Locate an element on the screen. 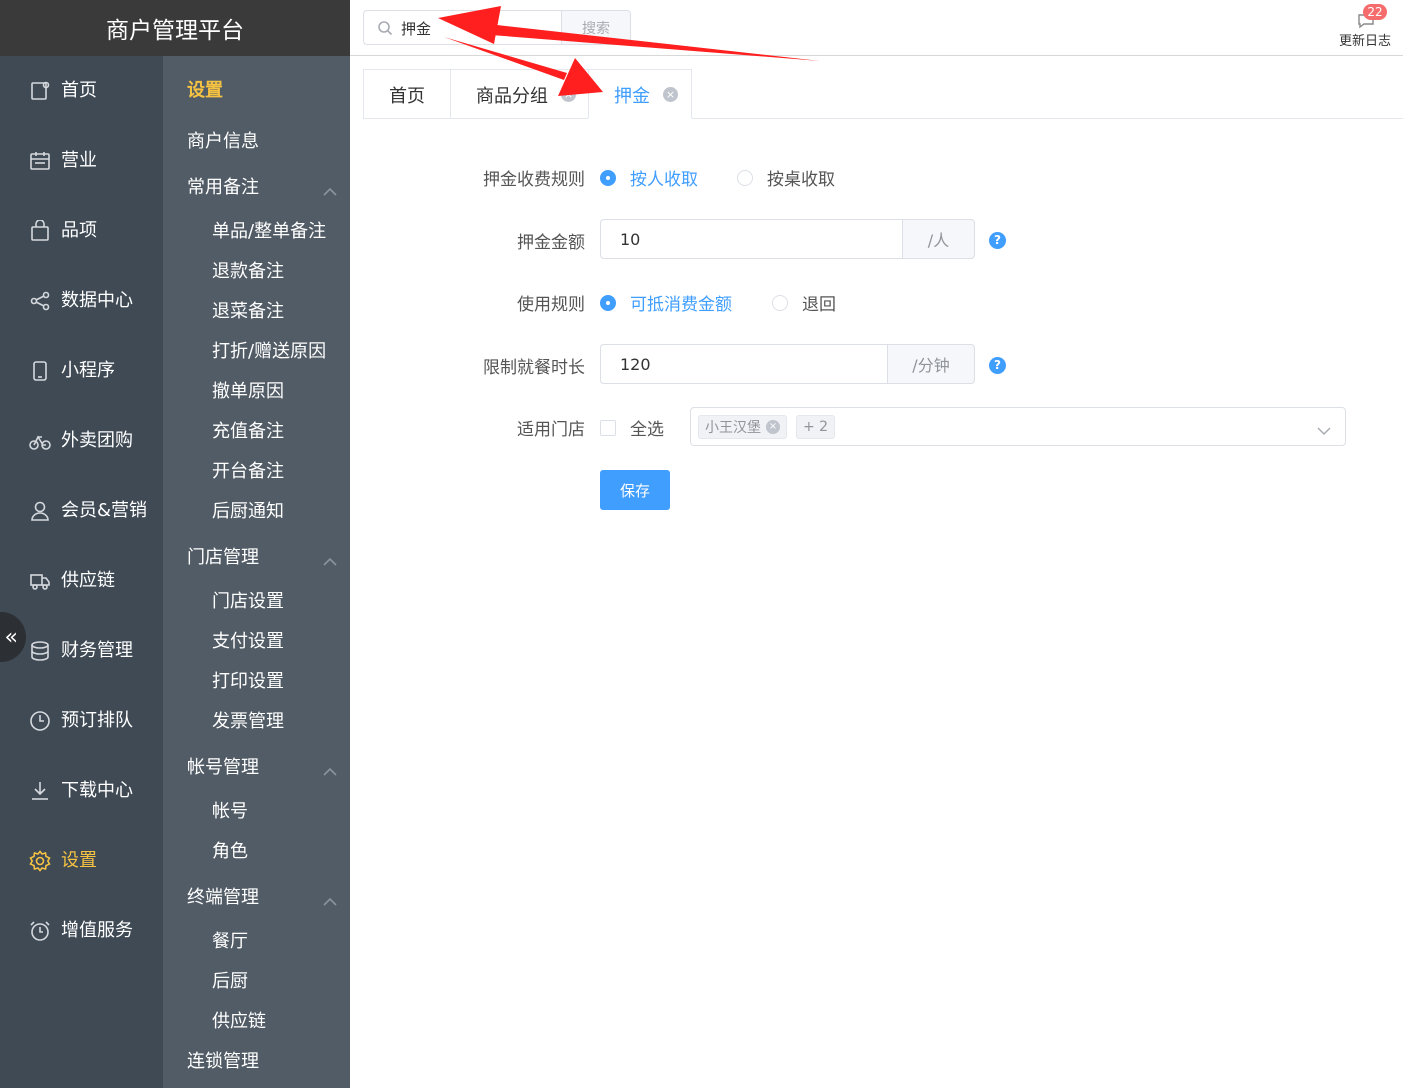  nav-item-membership: 会员&营销 is located at coordinates (81, 511).